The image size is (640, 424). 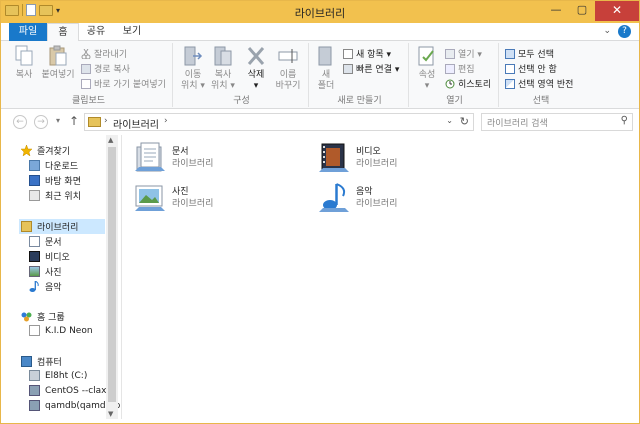 What do you see at coordinates (55, 180) in the screenshot?
I see `nav-desktop: 바탕 화면` at bounding box center [55, 180].